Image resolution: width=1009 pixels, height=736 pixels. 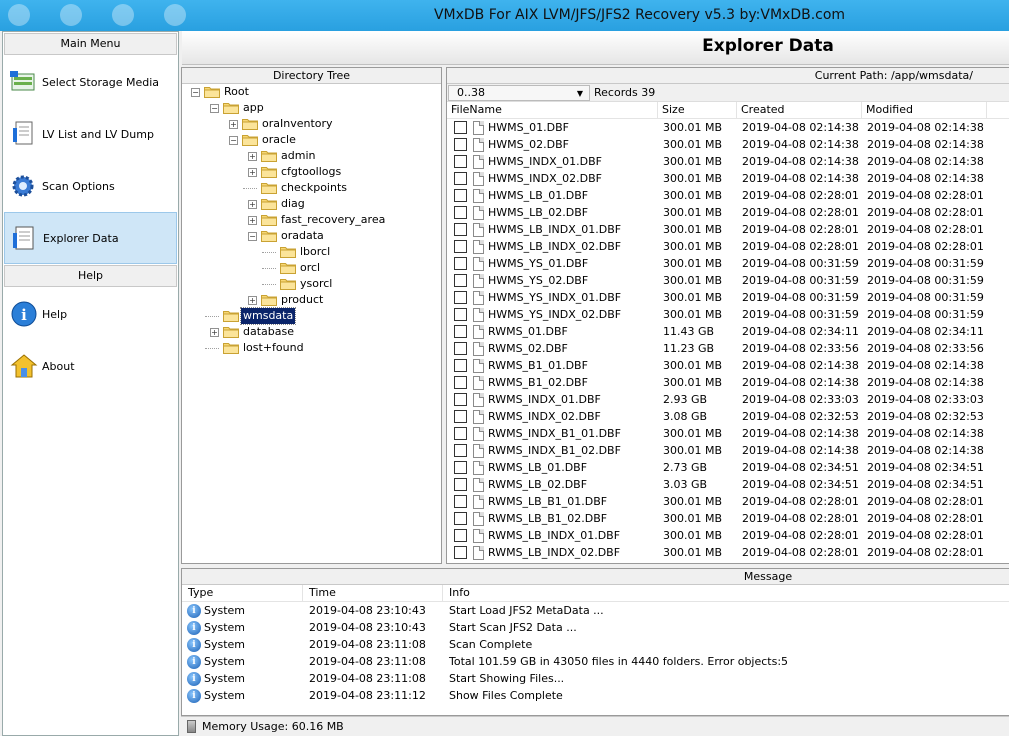 I want to click on range-select: 0..38 ▼, so click(x=519, y=92).